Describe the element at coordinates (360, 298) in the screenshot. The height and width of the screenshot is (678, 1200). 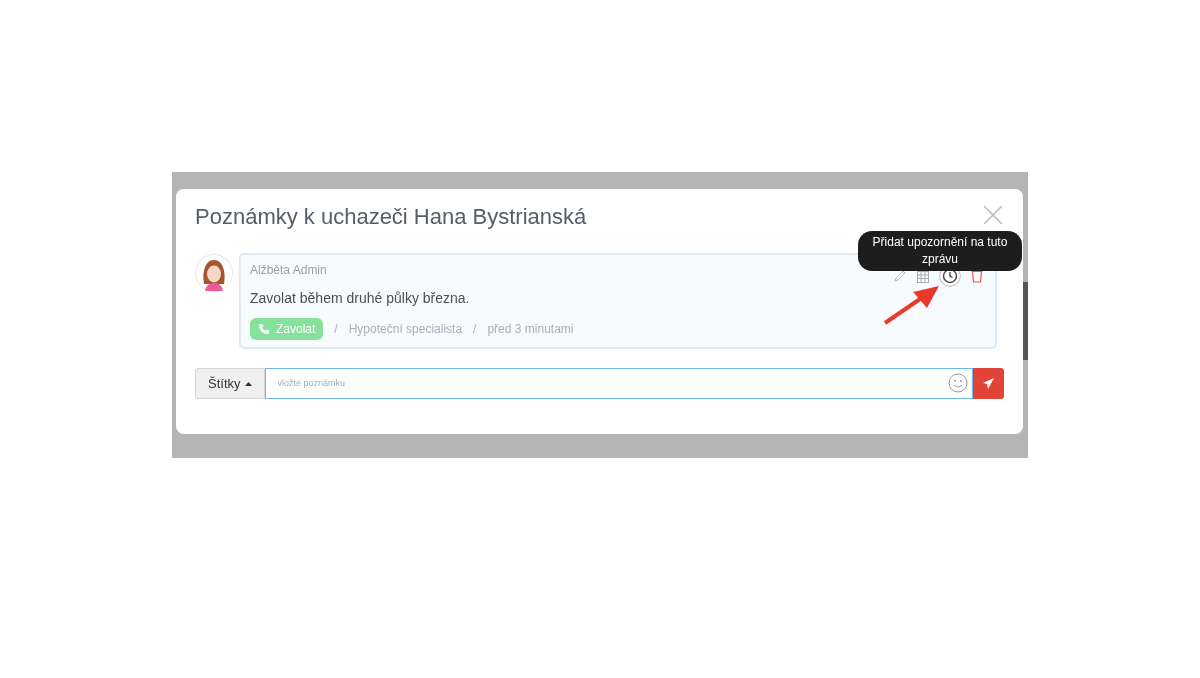
I see `note-text: Zavolat během druhé půlky března.` at that location.